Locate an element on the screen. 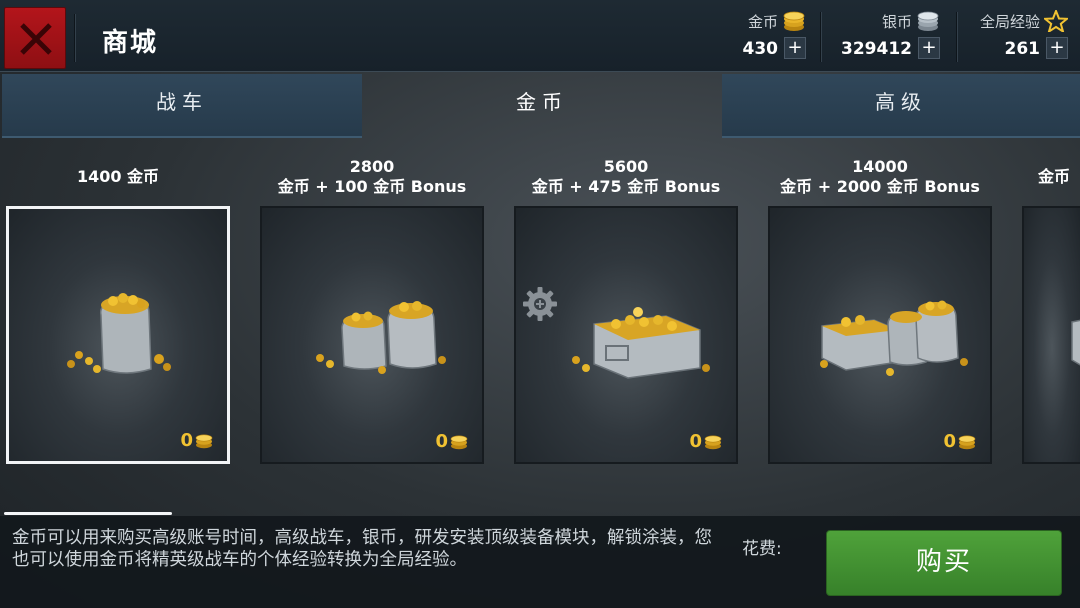 The width and height of the screenshot is (1080, 608). gold-balance: 金币 430 + is located at coordinates (754, 37).